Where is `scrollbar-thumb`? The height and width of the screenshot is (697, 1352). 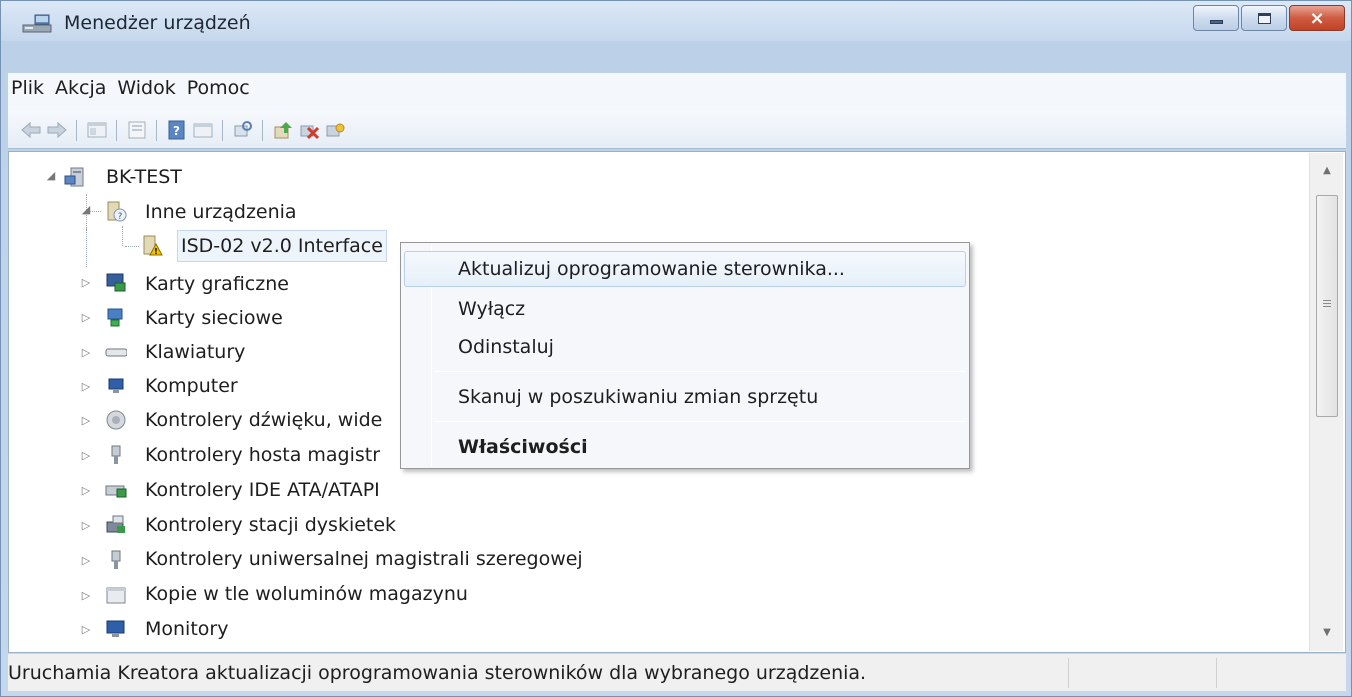 scrollbar-thumb is located at coordinates (1327, 306).